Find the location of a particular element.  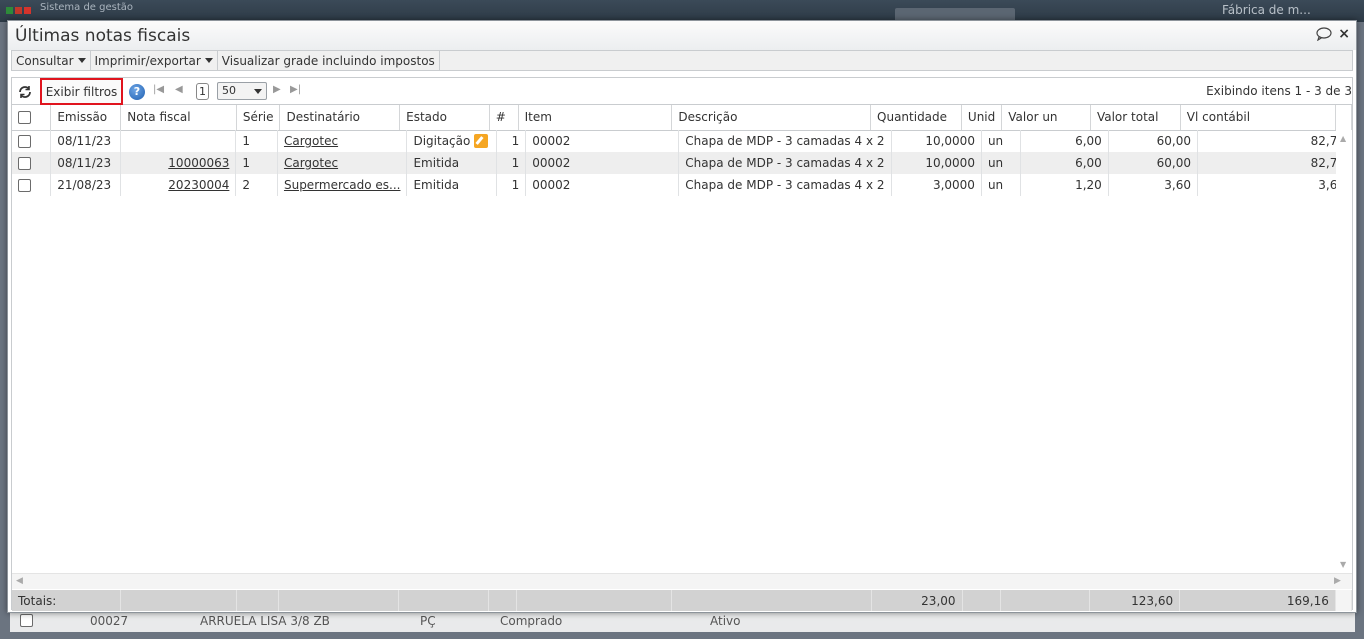

scroll-right-icon: ▶ is located at coordinates (1337, 581).